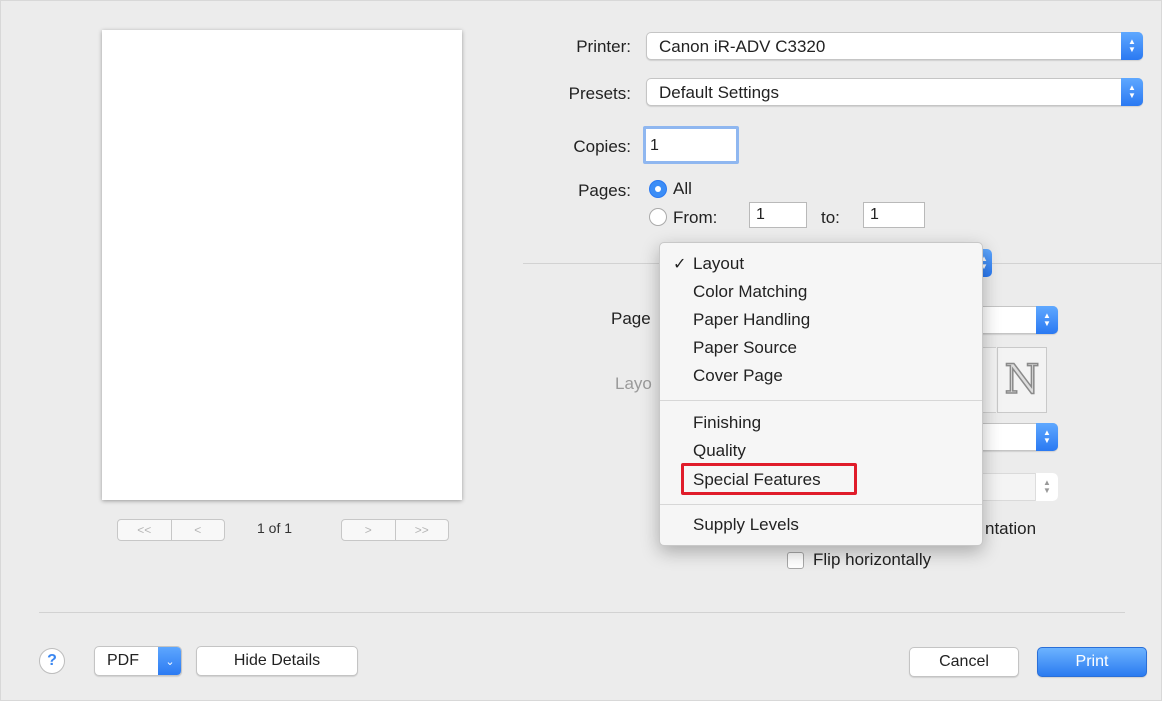  I want to click on pages-per-sheet-label: Page, so click(631, 318).